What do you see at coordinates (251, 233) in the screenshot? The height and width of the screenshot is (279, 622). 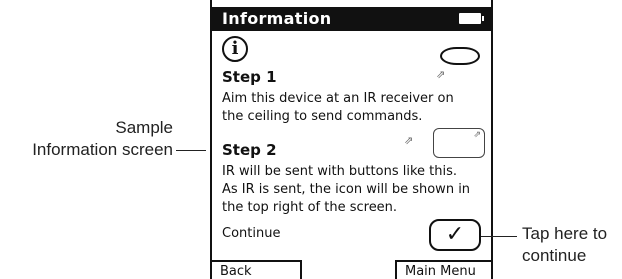 I see `continue-label: Continue` at bounding box center [251, 233].